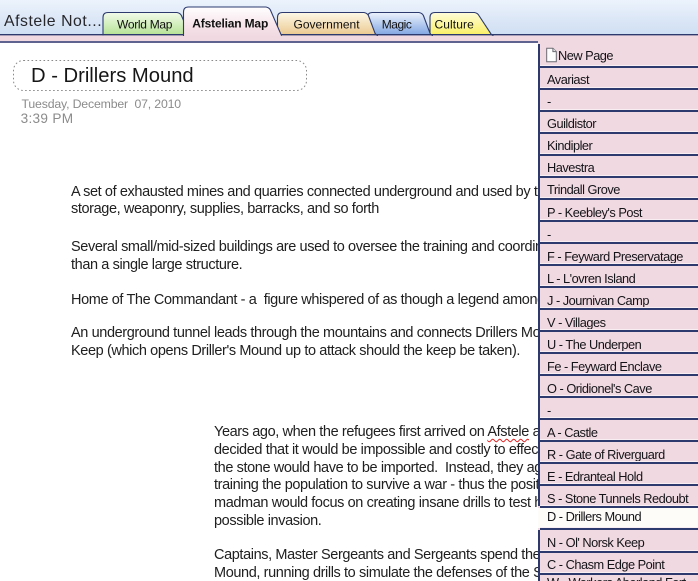 The width and height of the screenshot is (698, 581). I want to click on svg-text: Culture, so click(455, 25).